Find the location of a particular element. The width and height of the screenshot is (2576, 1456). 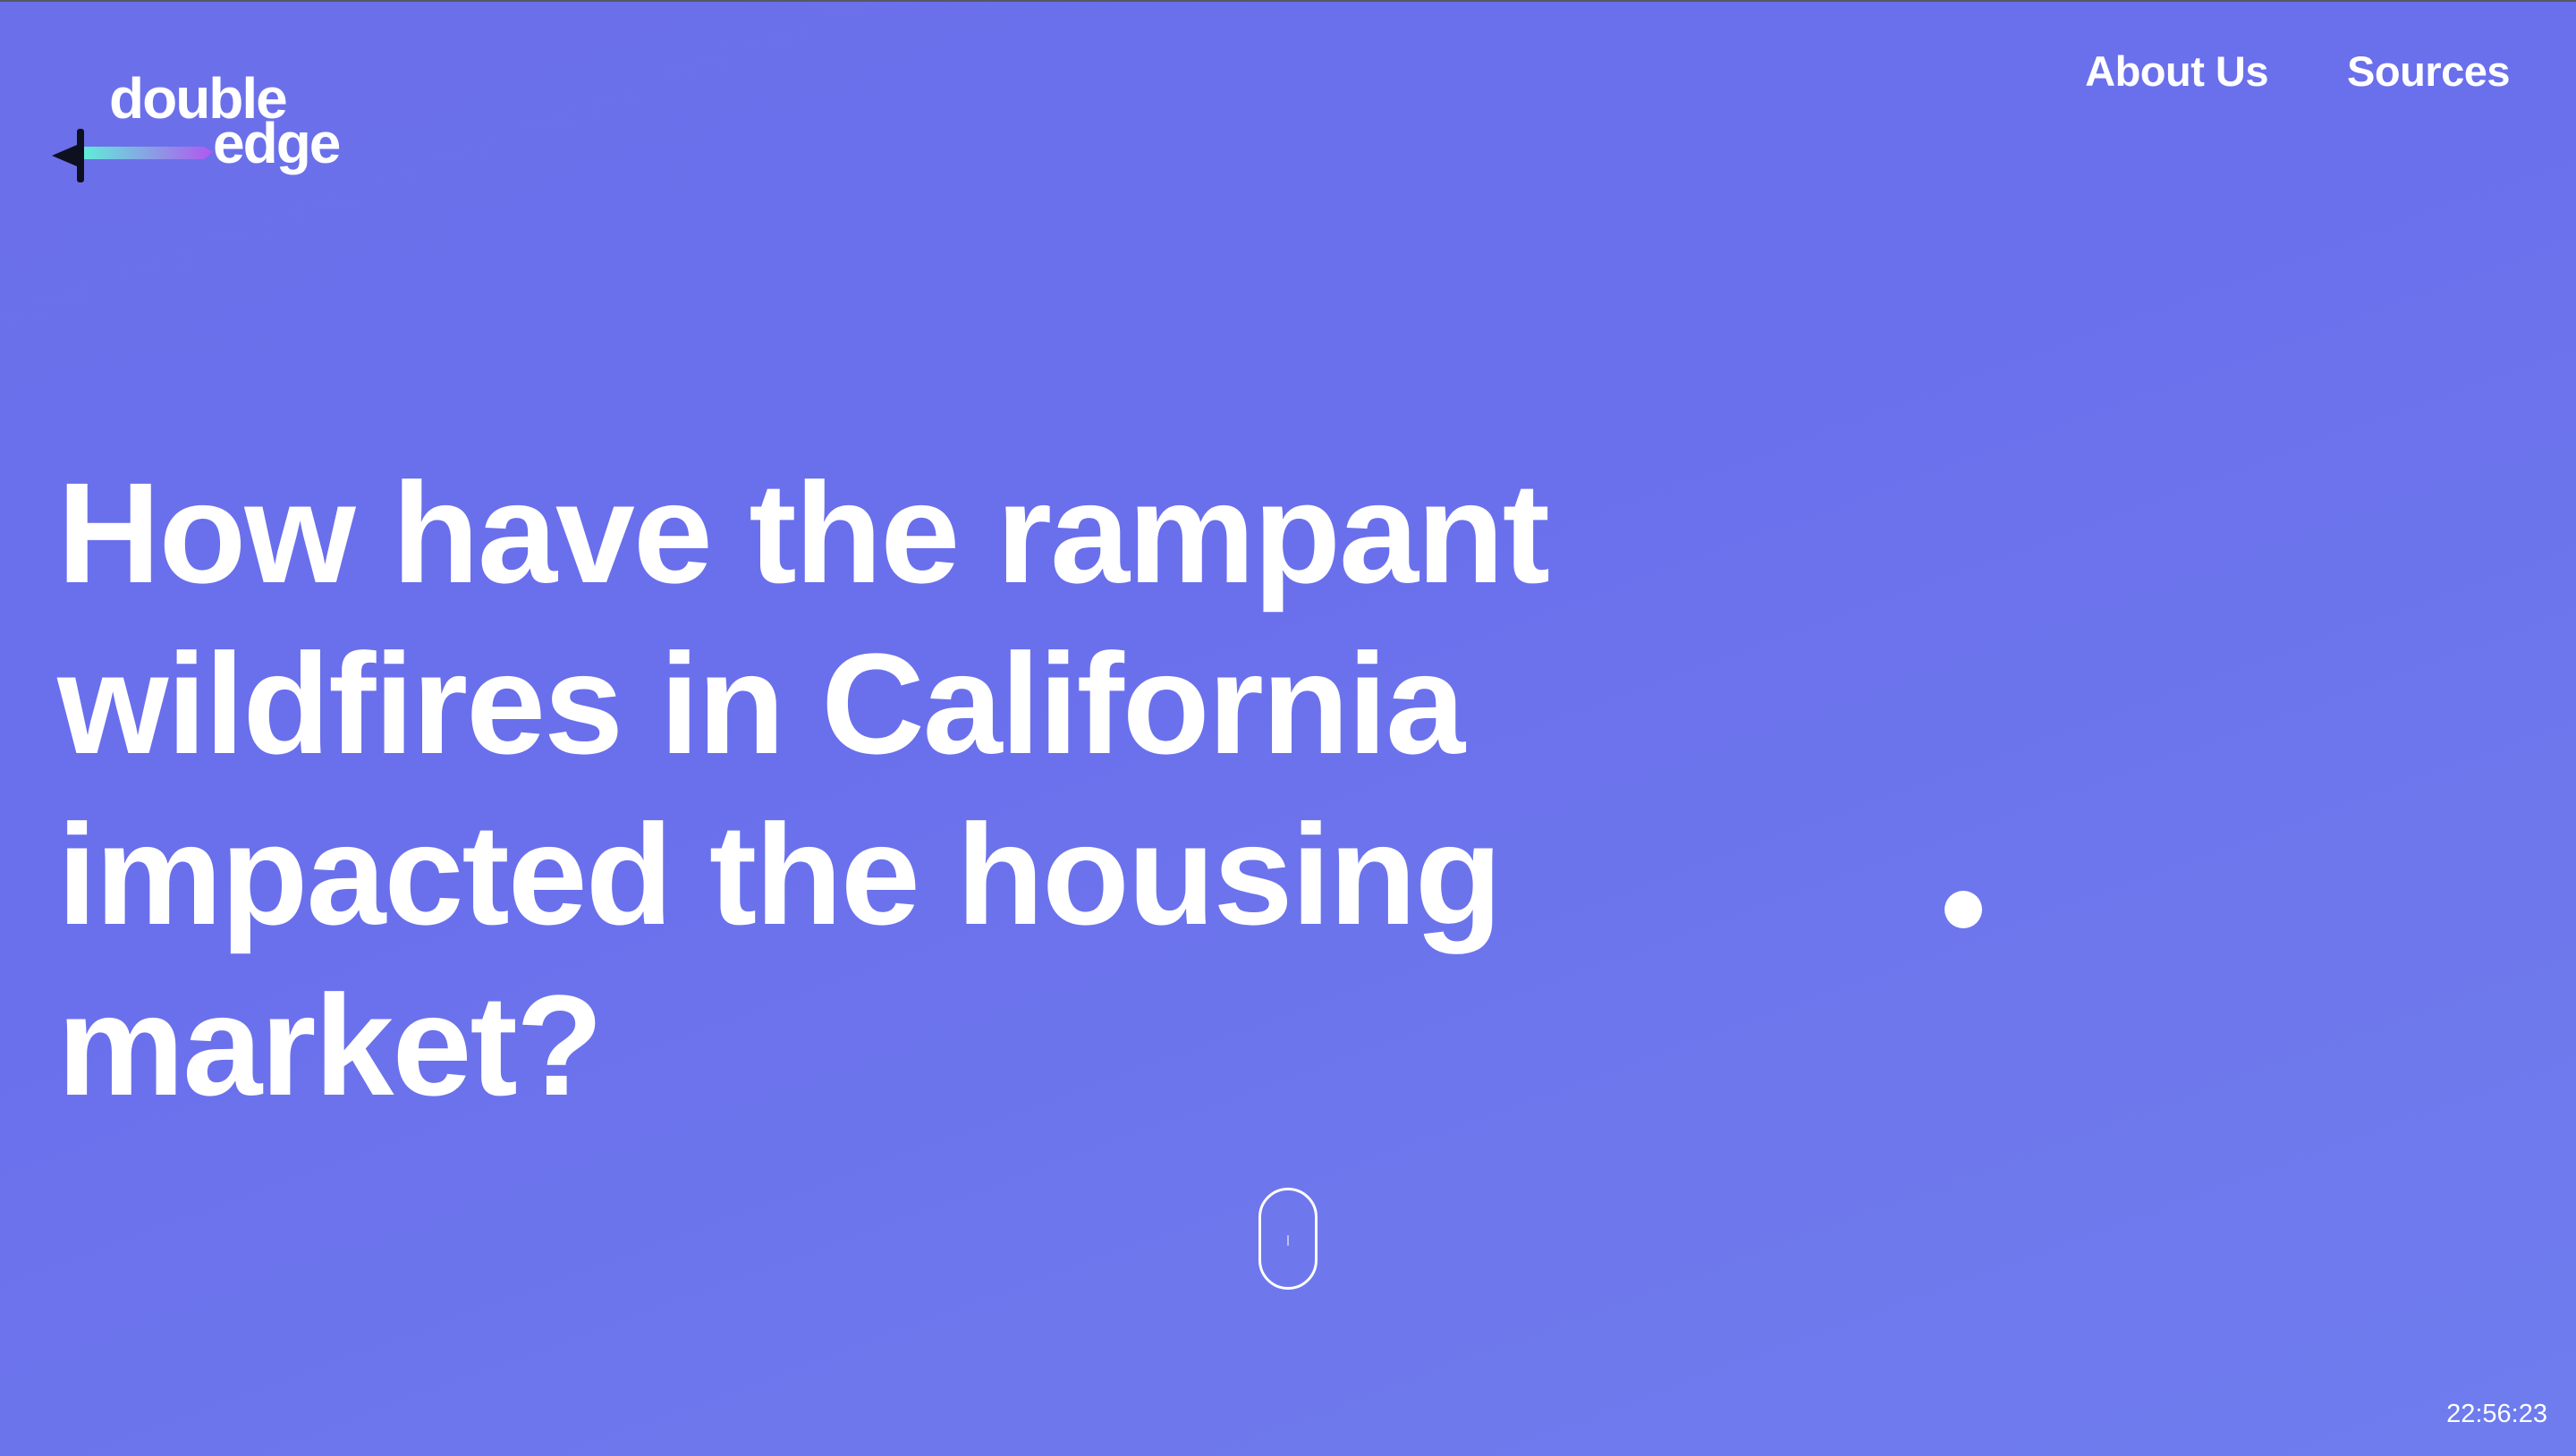

clock-readout: 22:56:23 is located at coordinates (2496, 1414).